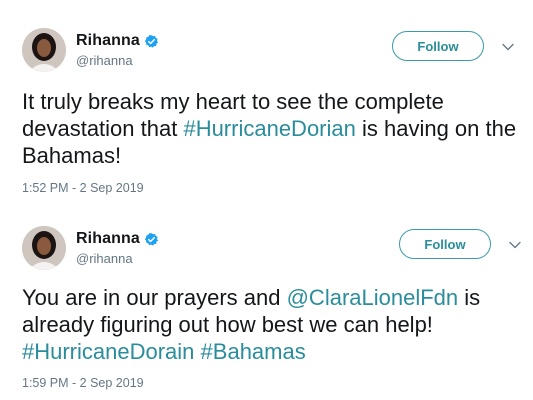 The width and height of the screenshot is (533, 400). What do you see at coordinates (83, 383) in the screenshot?
I see `tweet-timestamp: 1:59 PM - 2 Sep 2019` at bounding box center [83, 383].